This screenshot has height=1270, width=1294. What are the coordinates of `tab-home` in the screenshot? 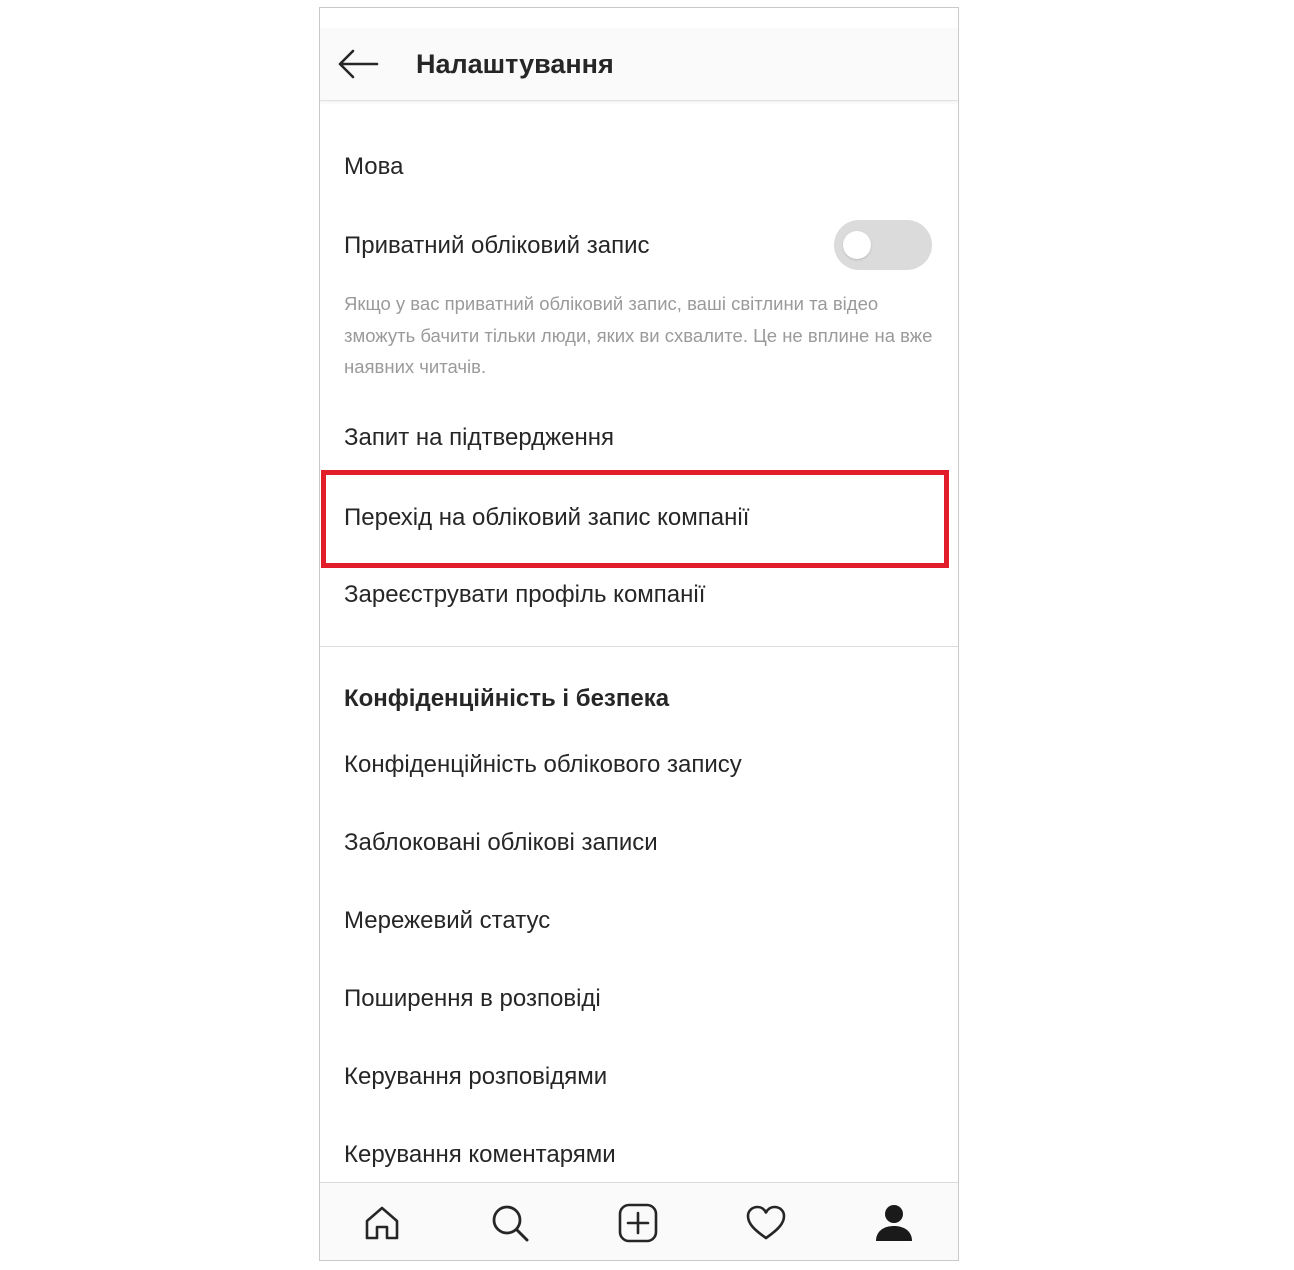 It's located at (382, 1223).